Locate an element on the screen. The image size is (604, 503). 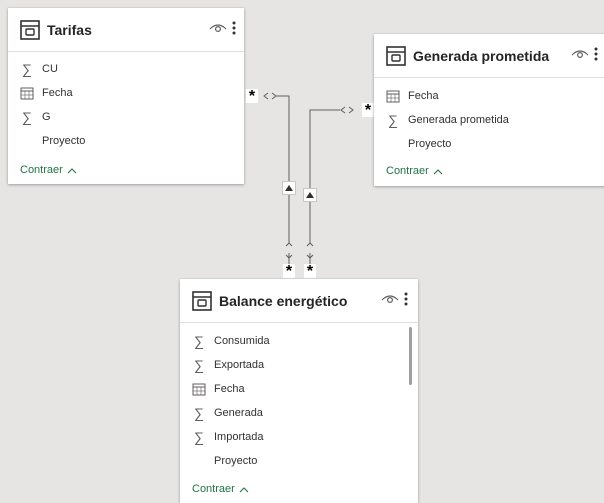
connector-tarifas-right is located at coordinates (274, 96).